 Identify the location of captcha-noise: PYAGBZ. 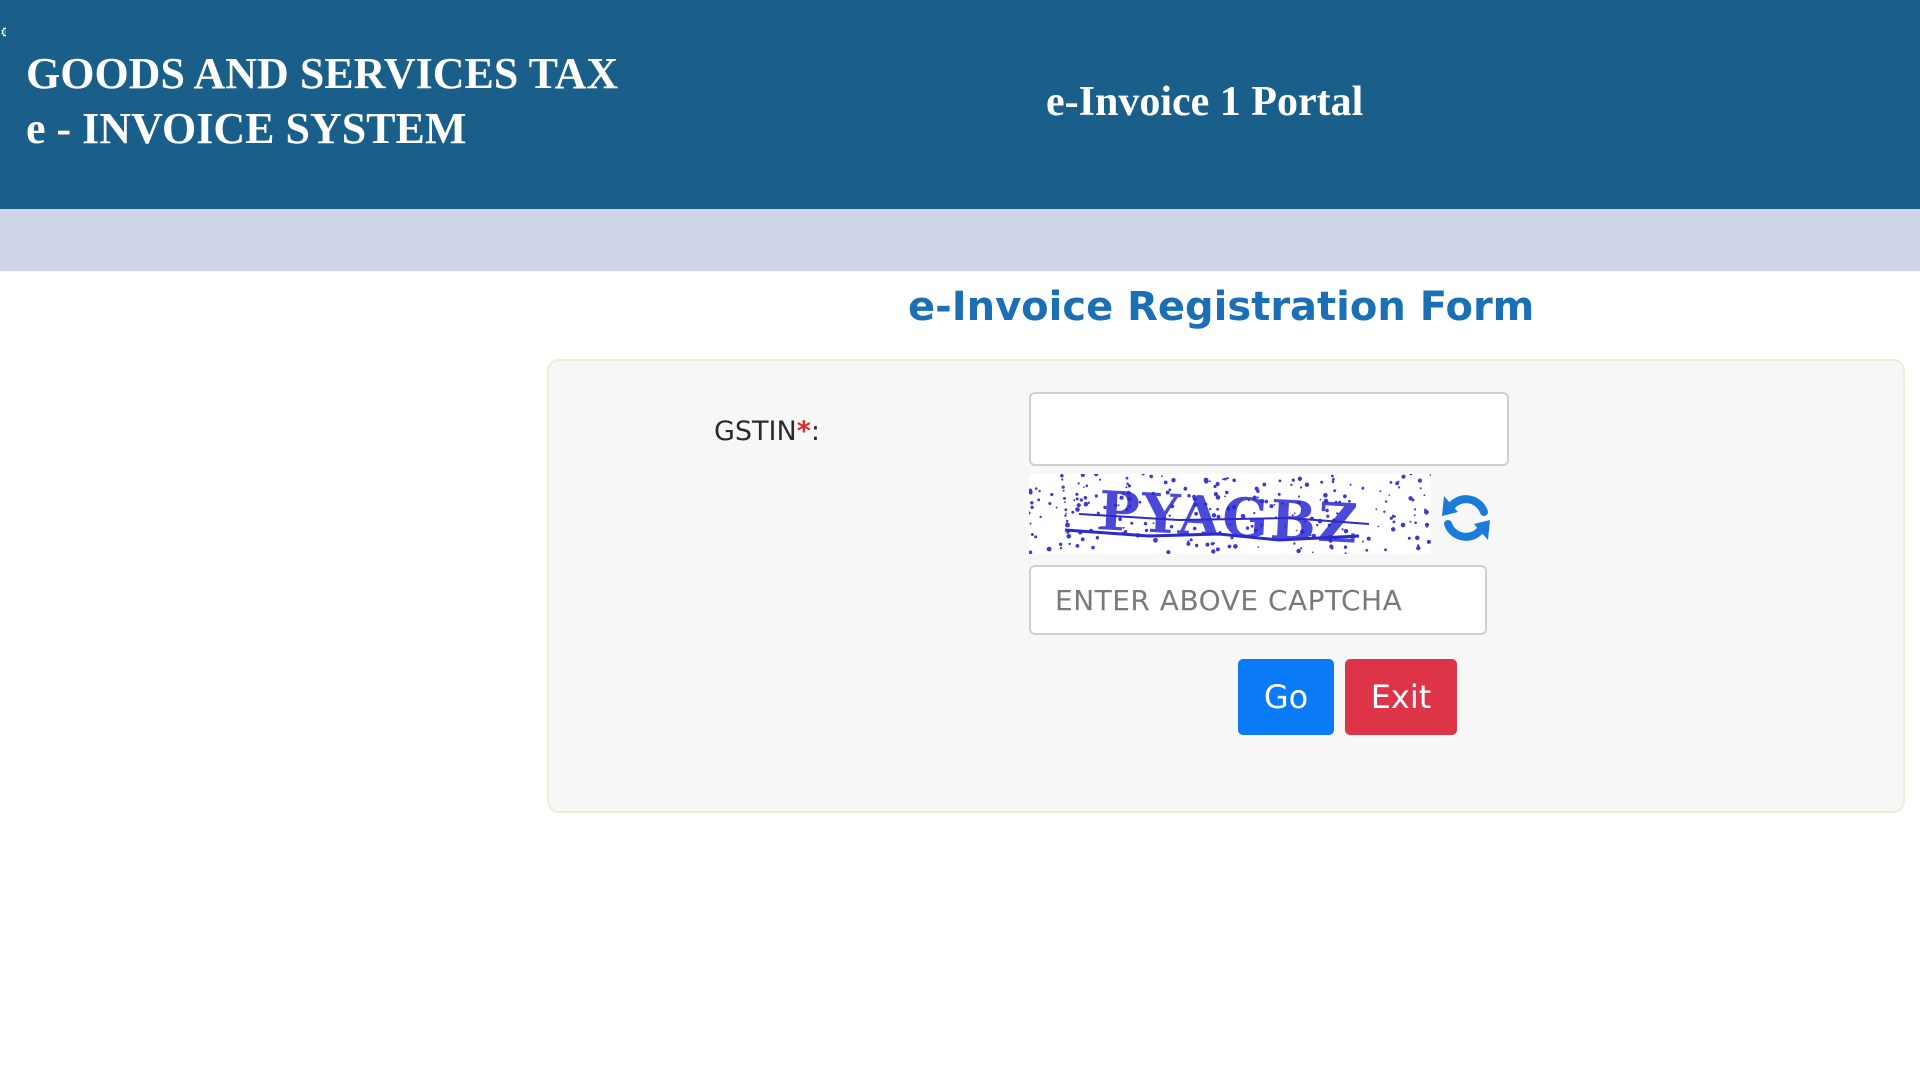
(1230, 514).